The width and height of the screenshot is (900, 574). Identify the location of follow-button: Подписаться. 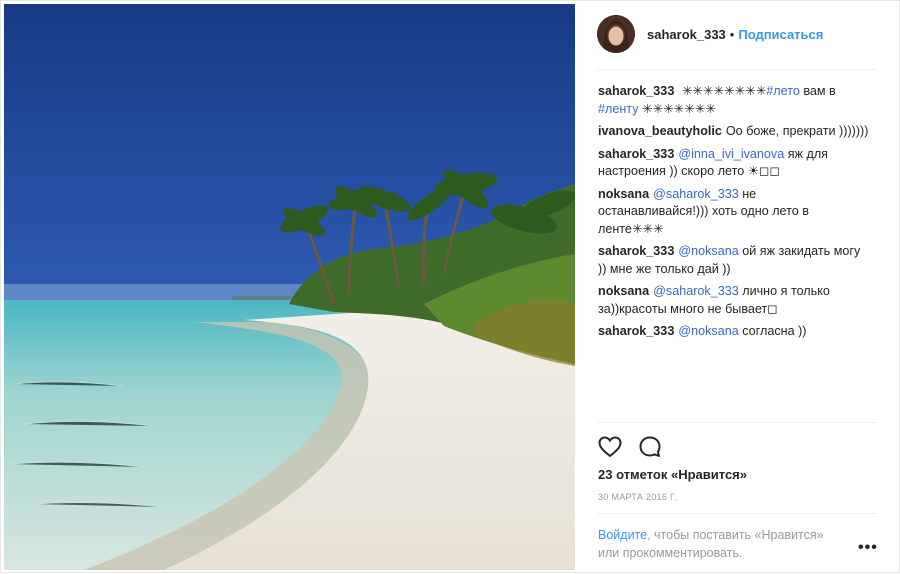
(780, 34).